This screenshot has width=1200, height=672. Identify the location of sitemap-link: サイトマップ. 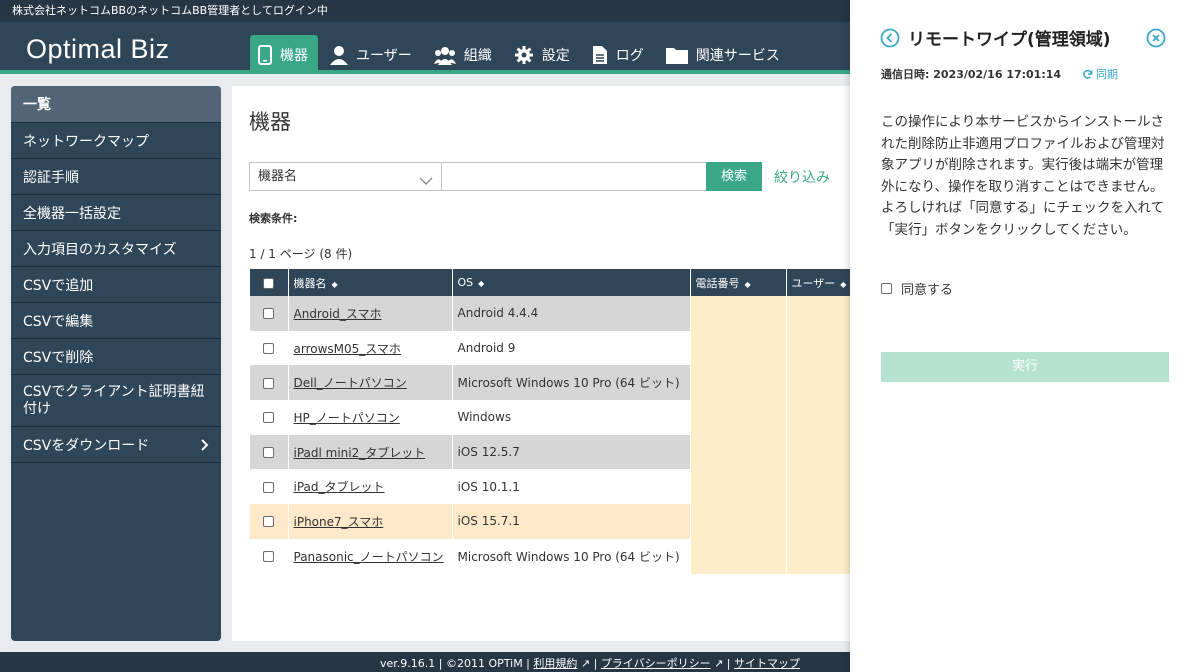
(767, 663).